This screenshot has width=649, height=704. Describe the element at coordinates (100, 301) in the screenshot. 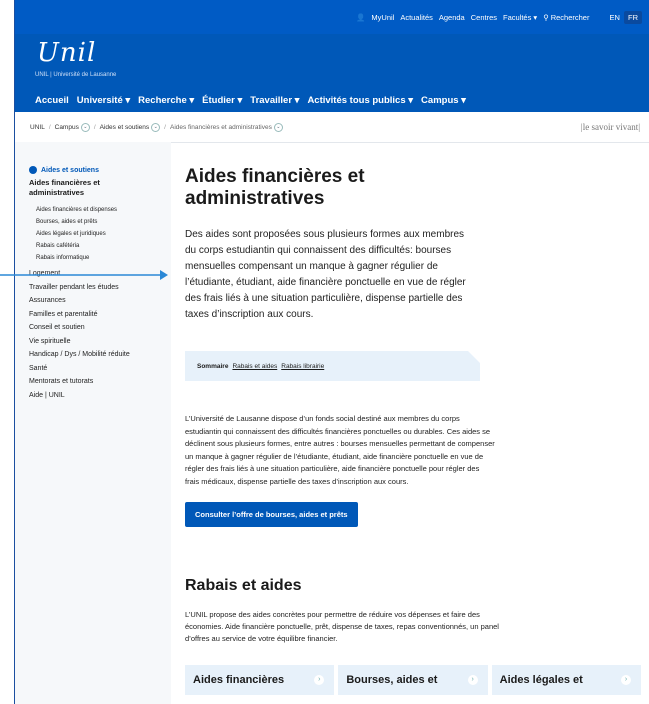

I see `sidebar-item: Assurances` at that location.